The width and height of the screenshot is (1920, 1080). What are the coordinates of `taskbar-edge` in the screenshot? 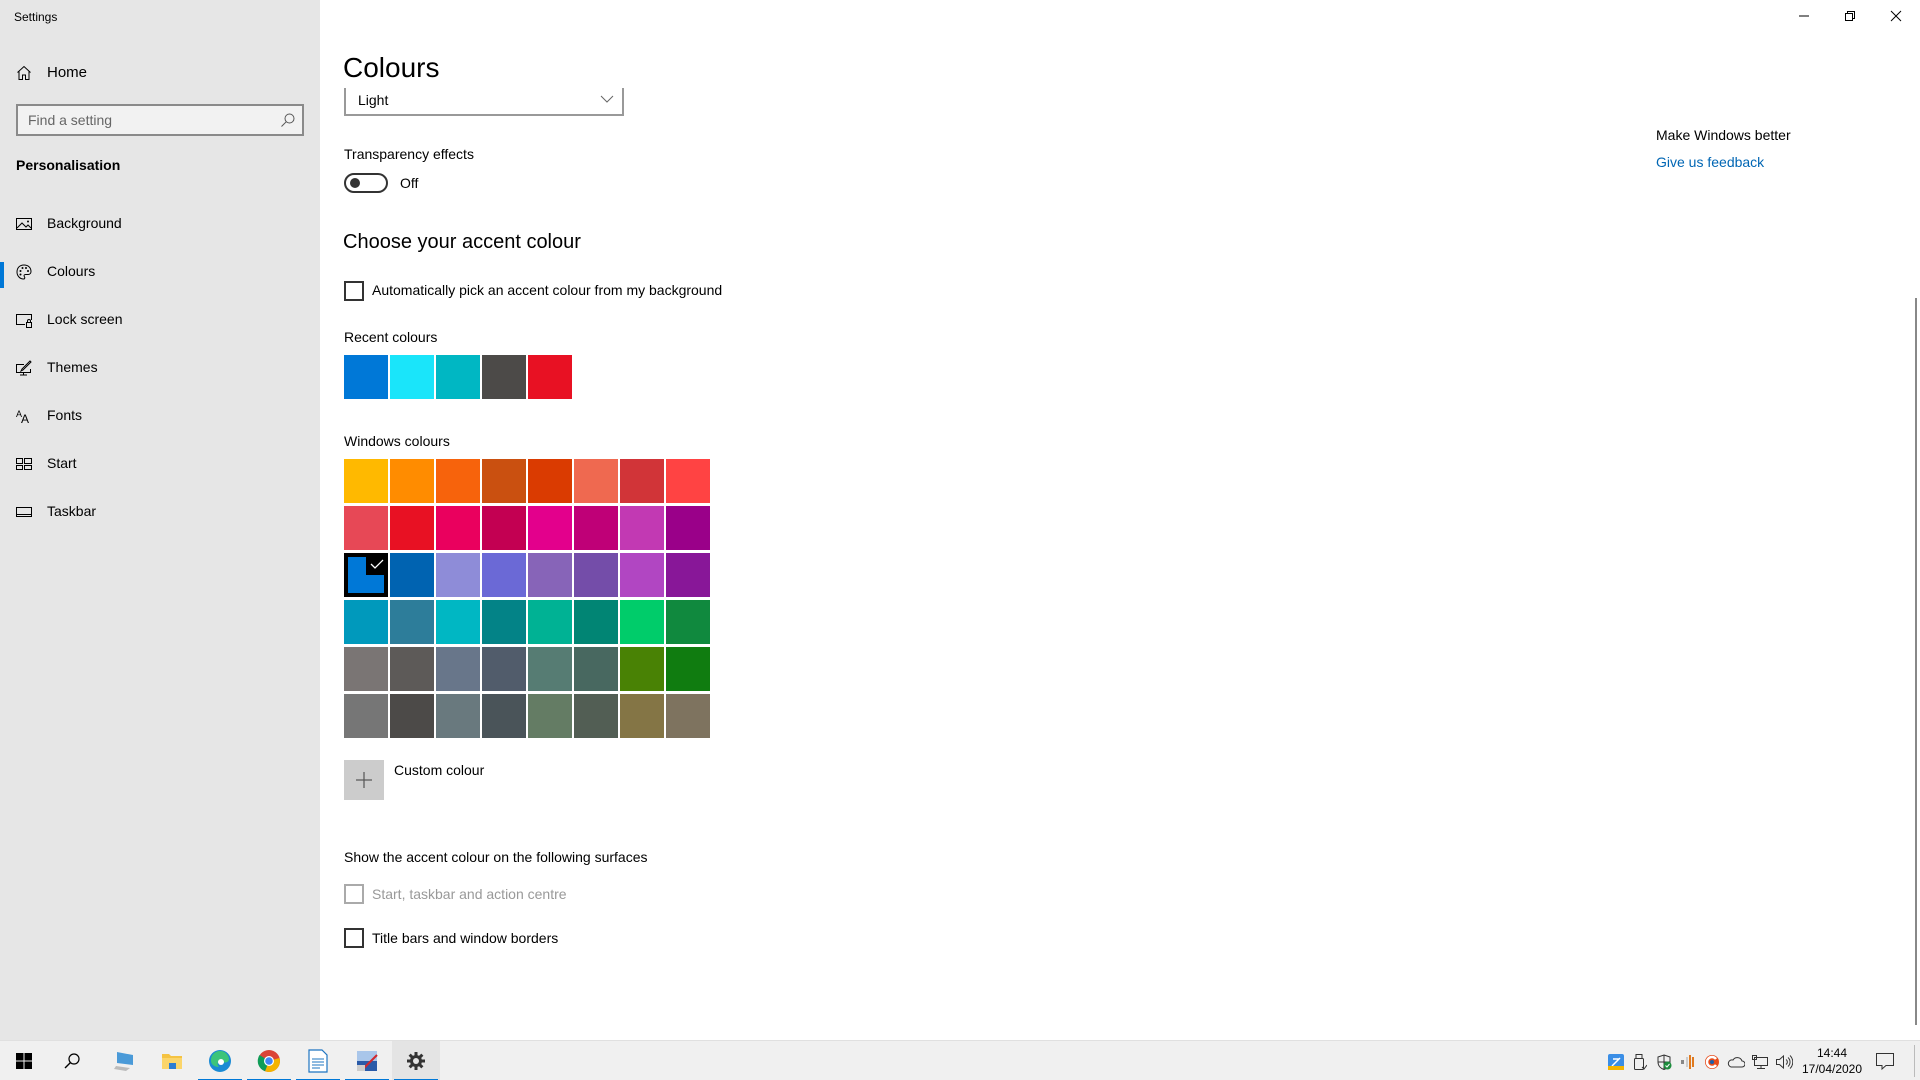 It's located at (220, 1060).